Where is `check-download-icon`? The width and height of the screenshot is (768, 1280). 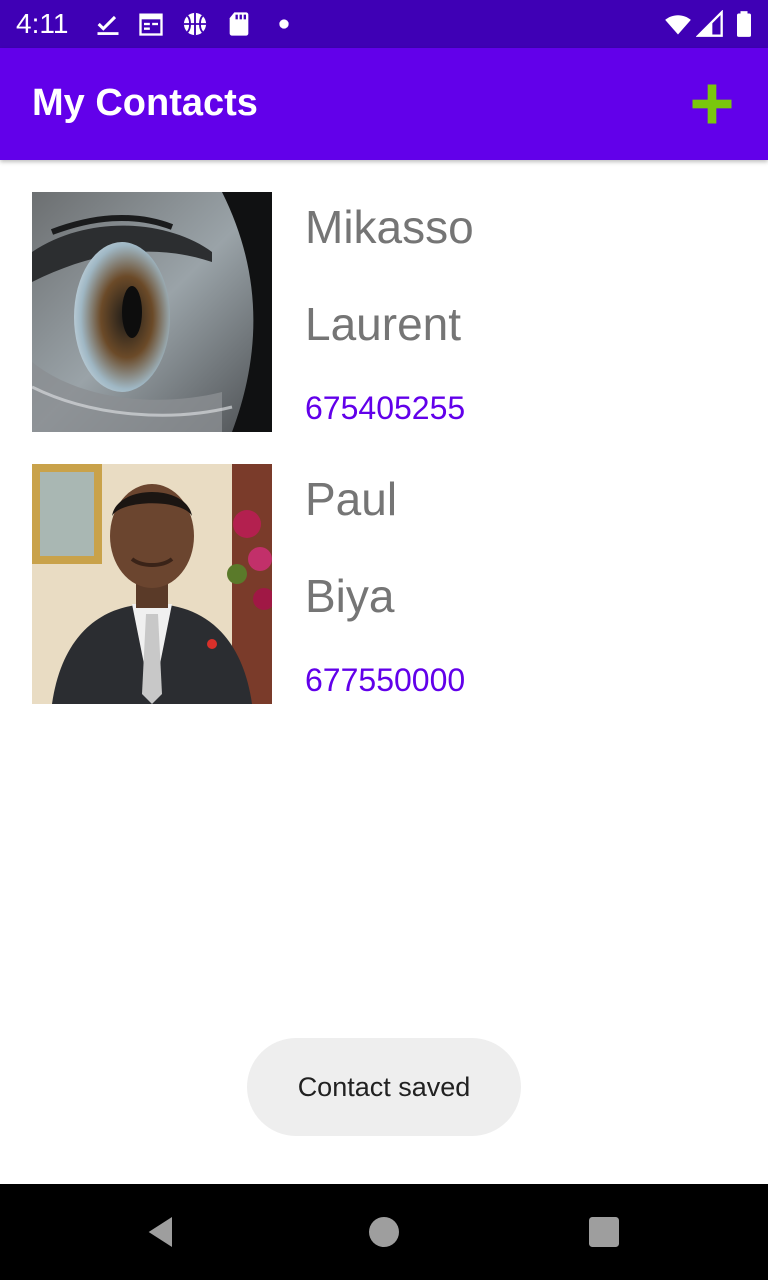 check-download-icon is located at coordinates (108, 24).